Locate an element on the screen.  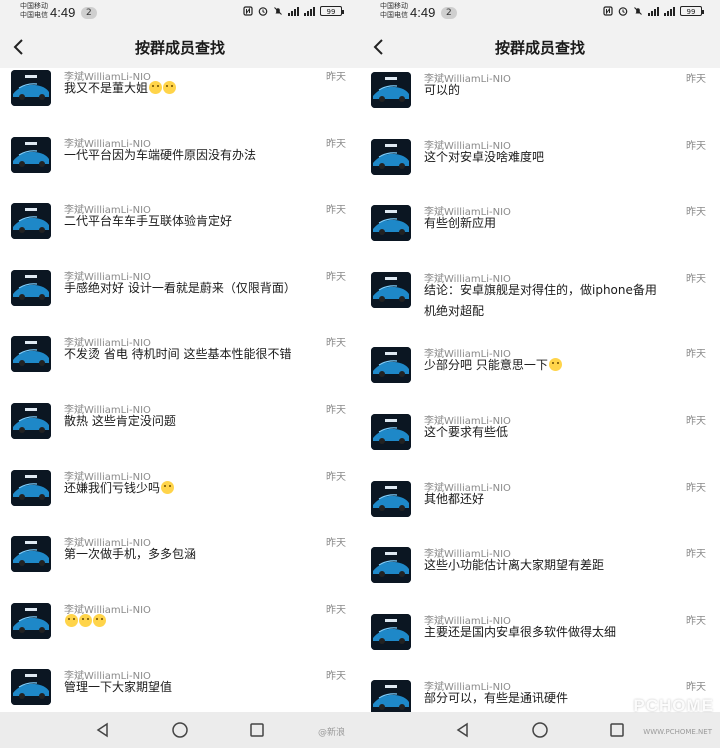
message-text: 其他都还好 is located at coordinates (564, 499).